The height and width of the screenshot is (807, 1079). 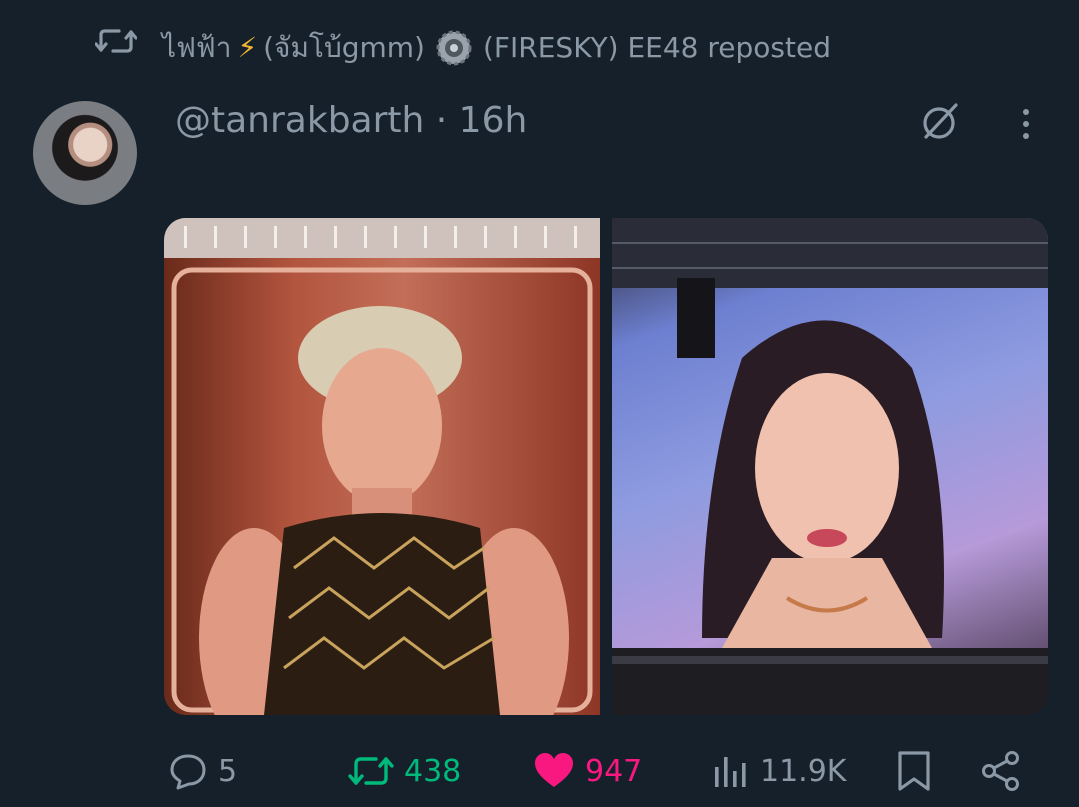 I want to click on like-count: 947, so click(x=614, y=771).